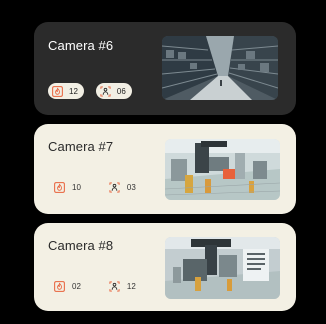 This screenshot has width=326, height=324. I want to click on camera-stats: 10 03, so click(92, 187).